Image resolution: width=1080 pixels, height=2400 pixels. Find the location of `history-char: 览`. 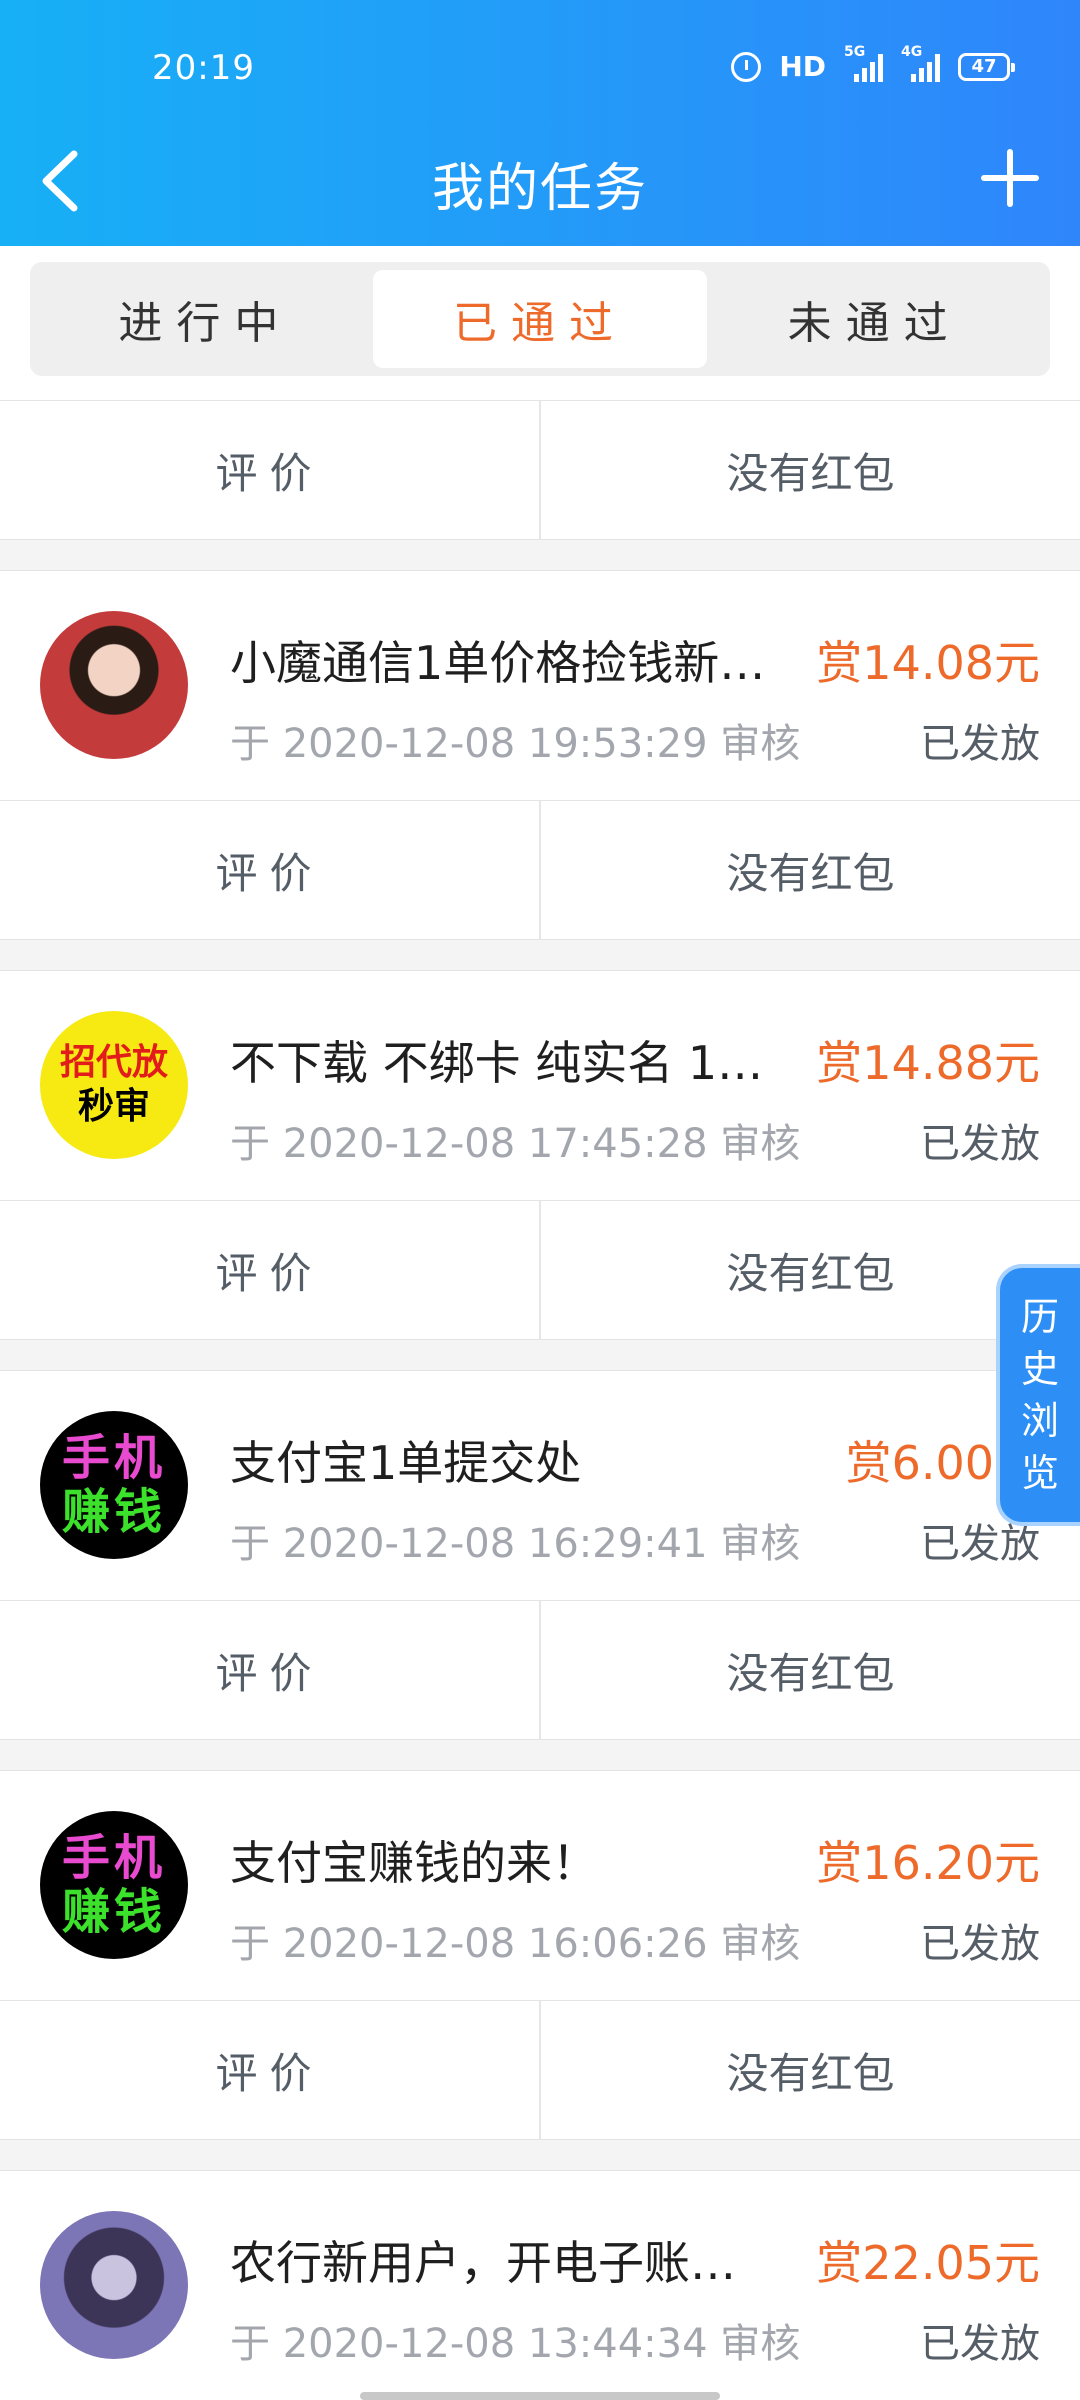

history-char: 览 is located at coordinates (1039, 1473).